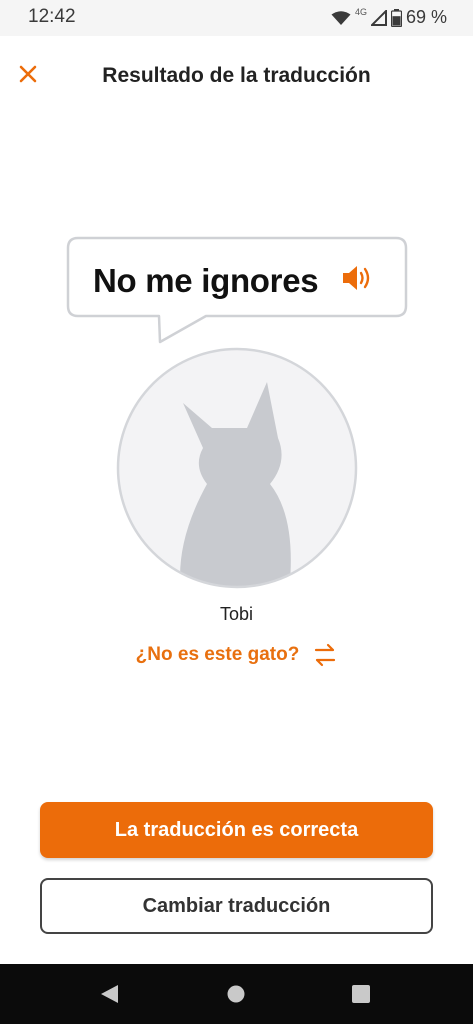  What do you see at coordinates (237, 468) in the screenshot?
I see `cat-avatar` at bounding box center [237, 468].